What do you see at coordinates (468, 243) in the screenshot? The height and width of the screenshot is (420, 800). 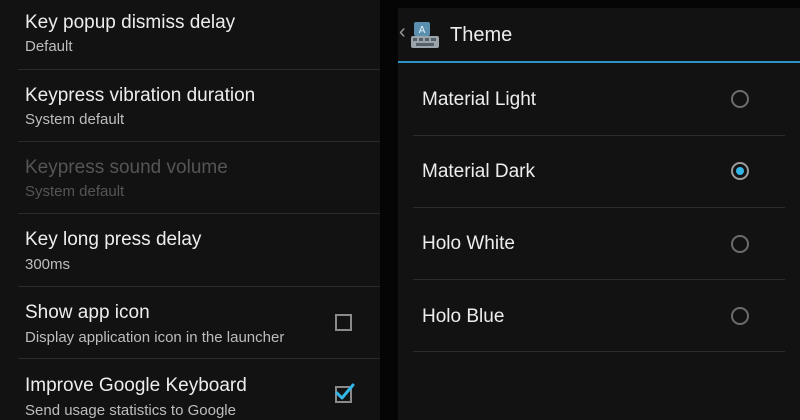 I see `theme-option-label: Holo White` at bounding box center [468, 243].